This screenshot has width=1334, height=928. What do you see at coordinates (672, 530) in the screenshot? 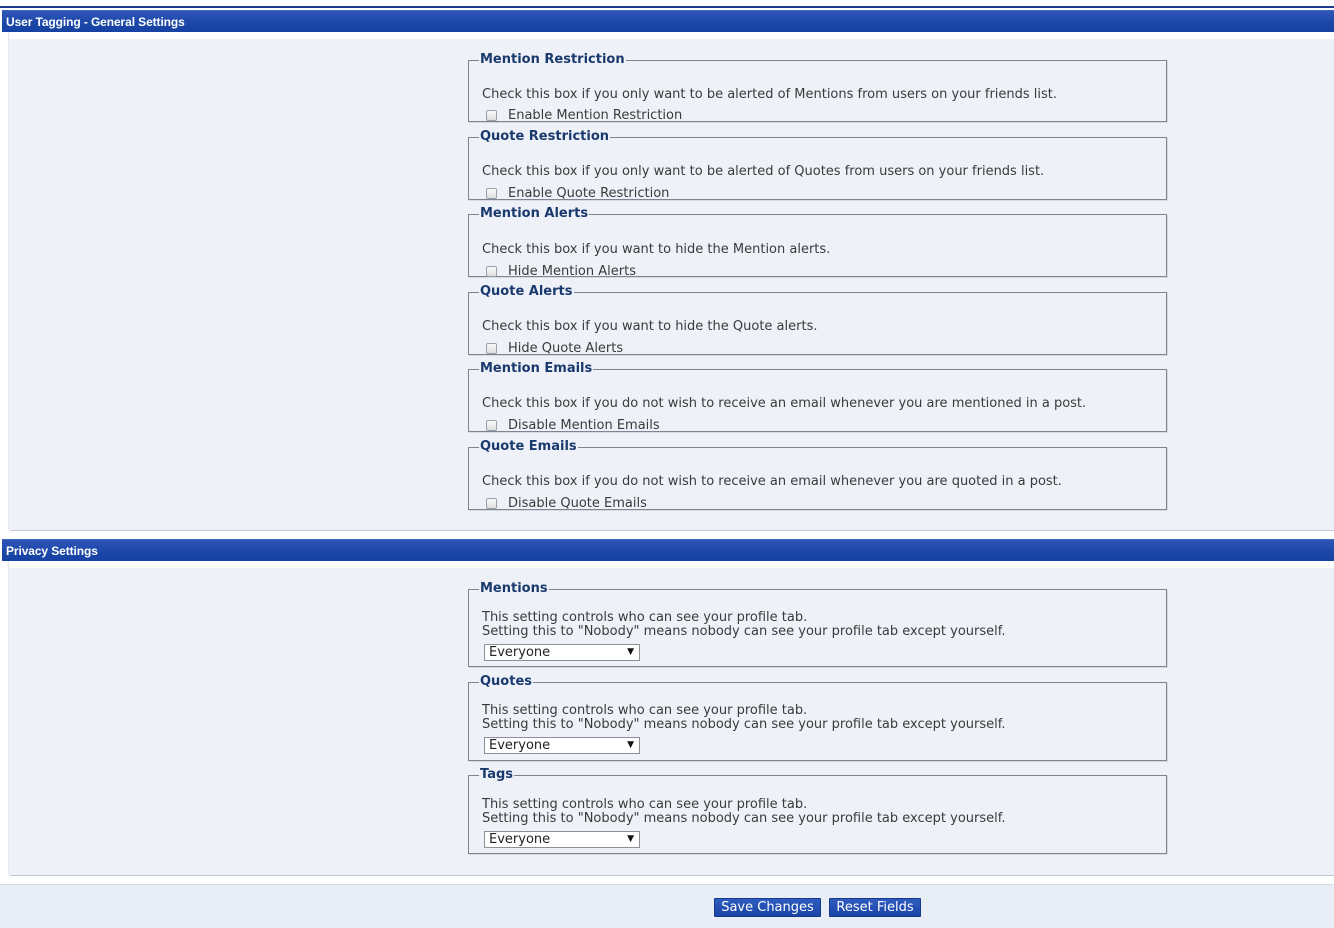
I see `general-section-divider` at bounding box center [672, 530].